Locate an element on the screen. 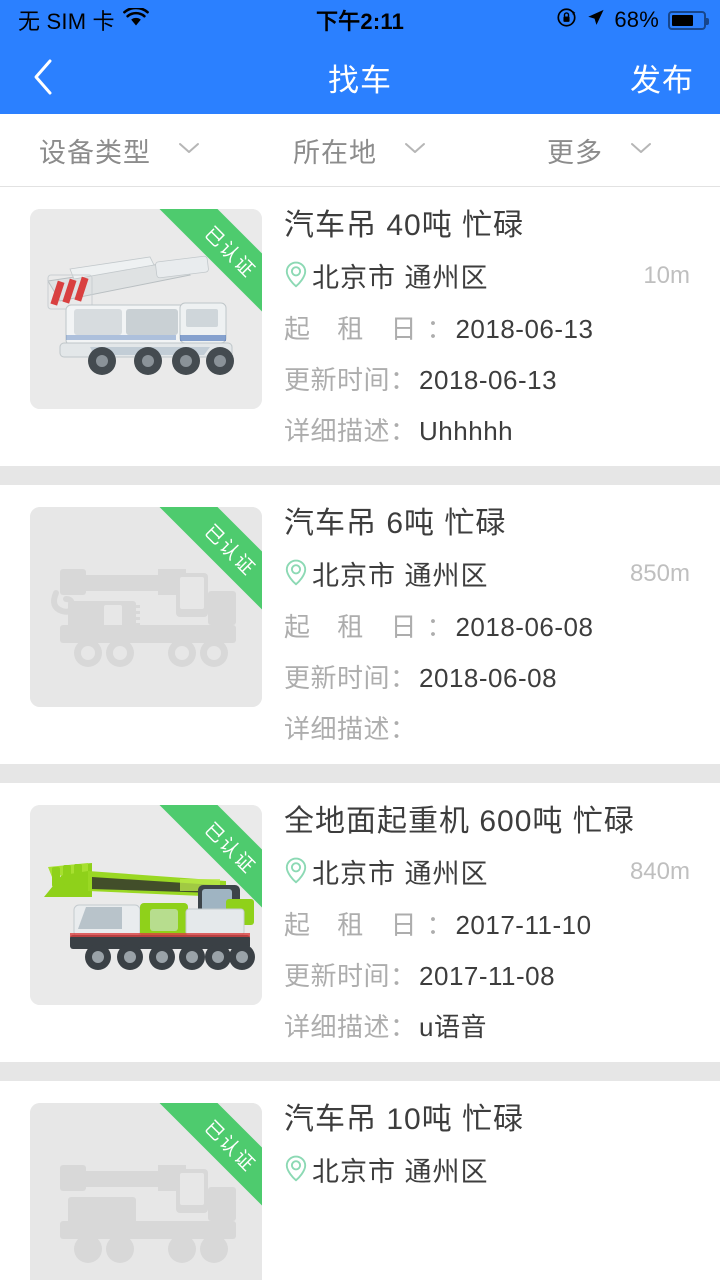 This screenshot has width=720, height=1280. status-bar-right: 68% is located at coordinates (638, 20).